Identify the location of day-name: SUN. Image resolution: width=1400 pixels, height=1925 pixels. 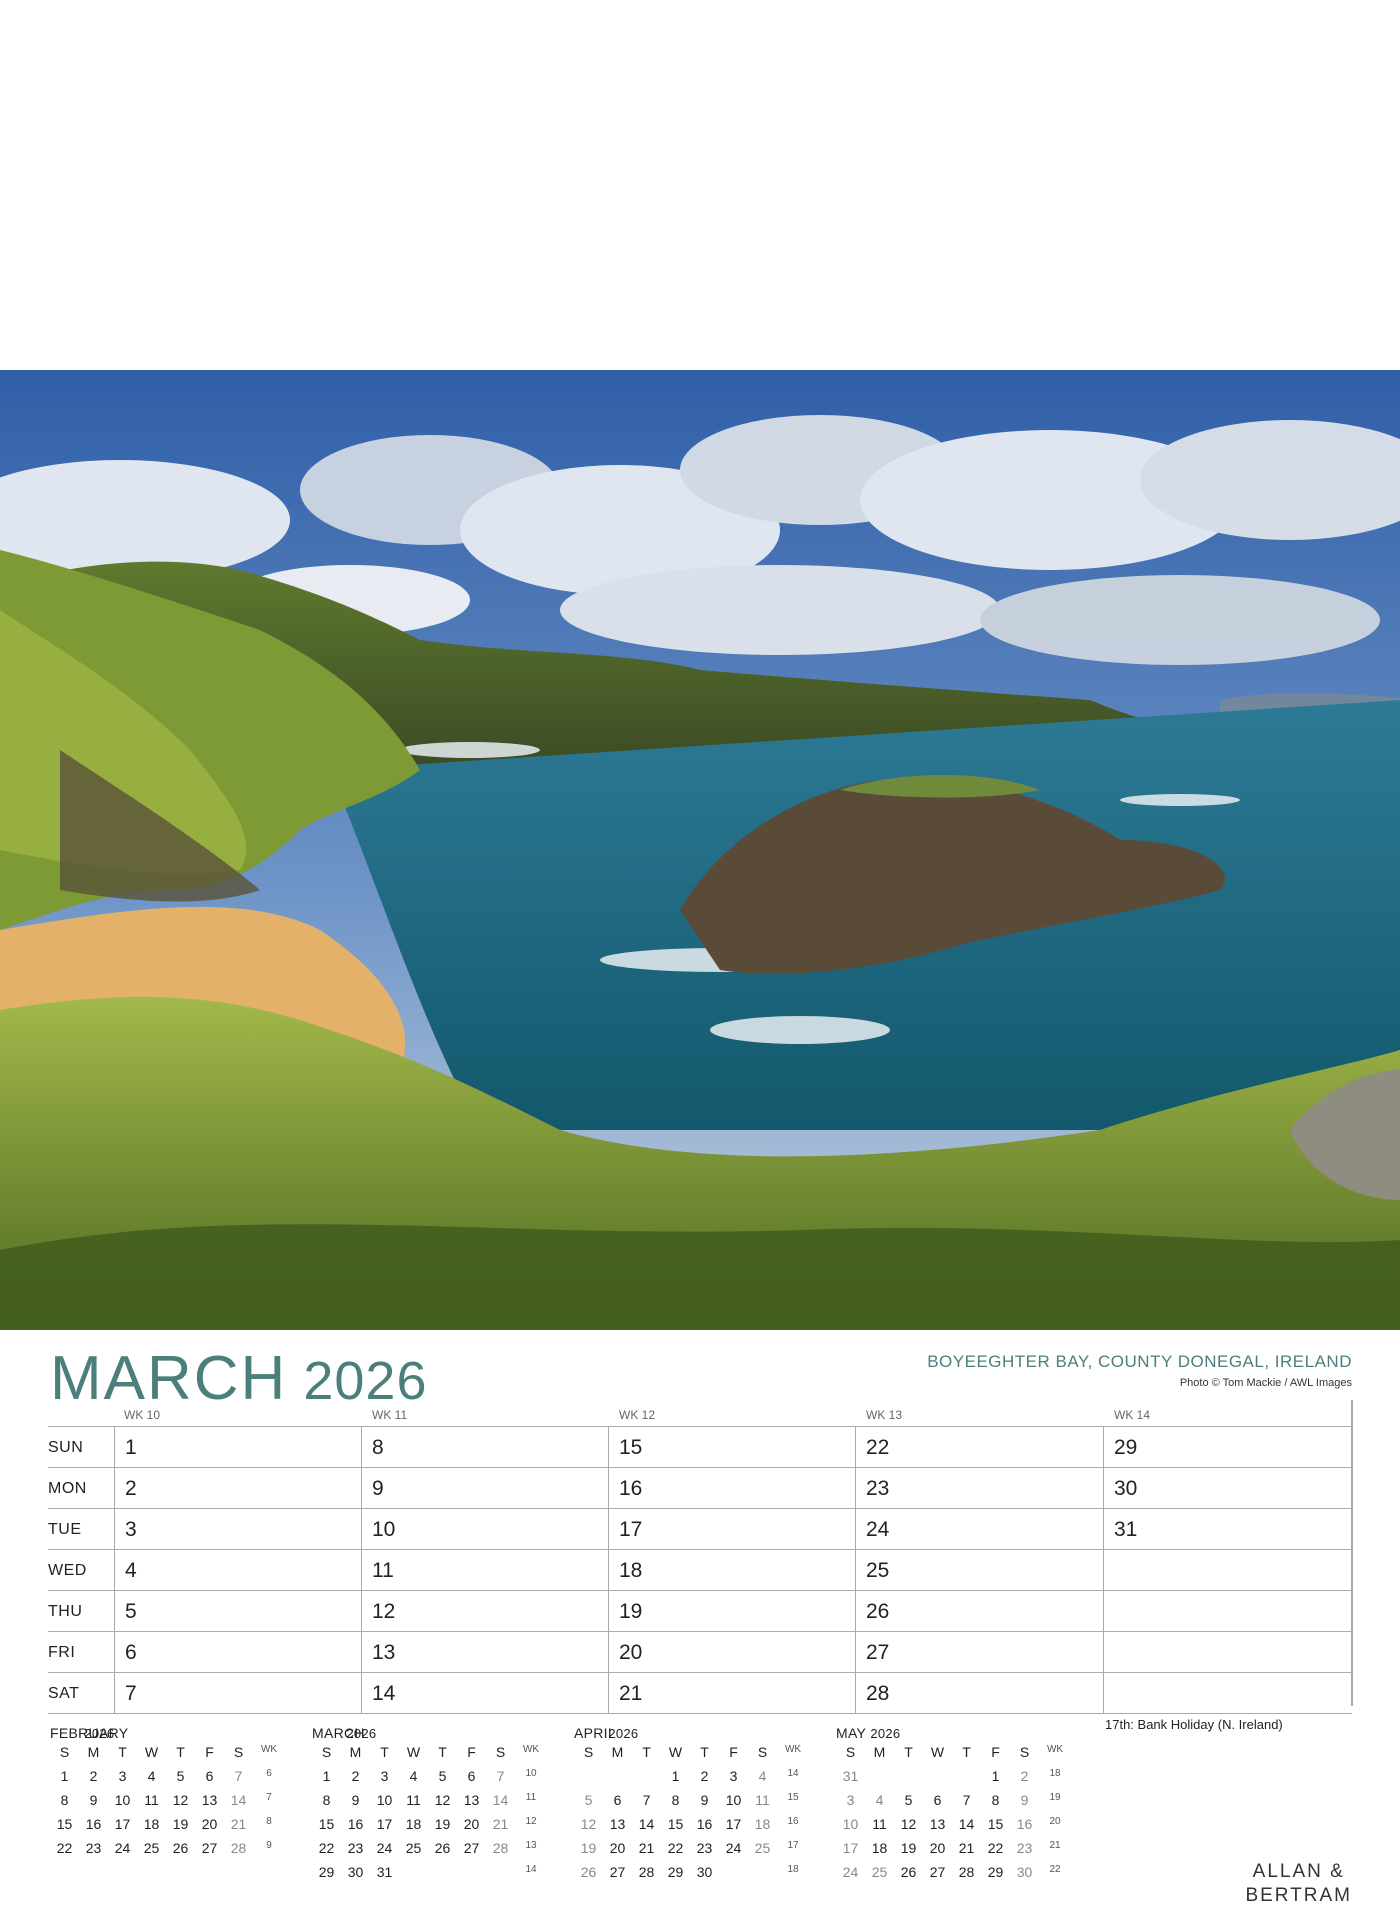
(66, 1447).